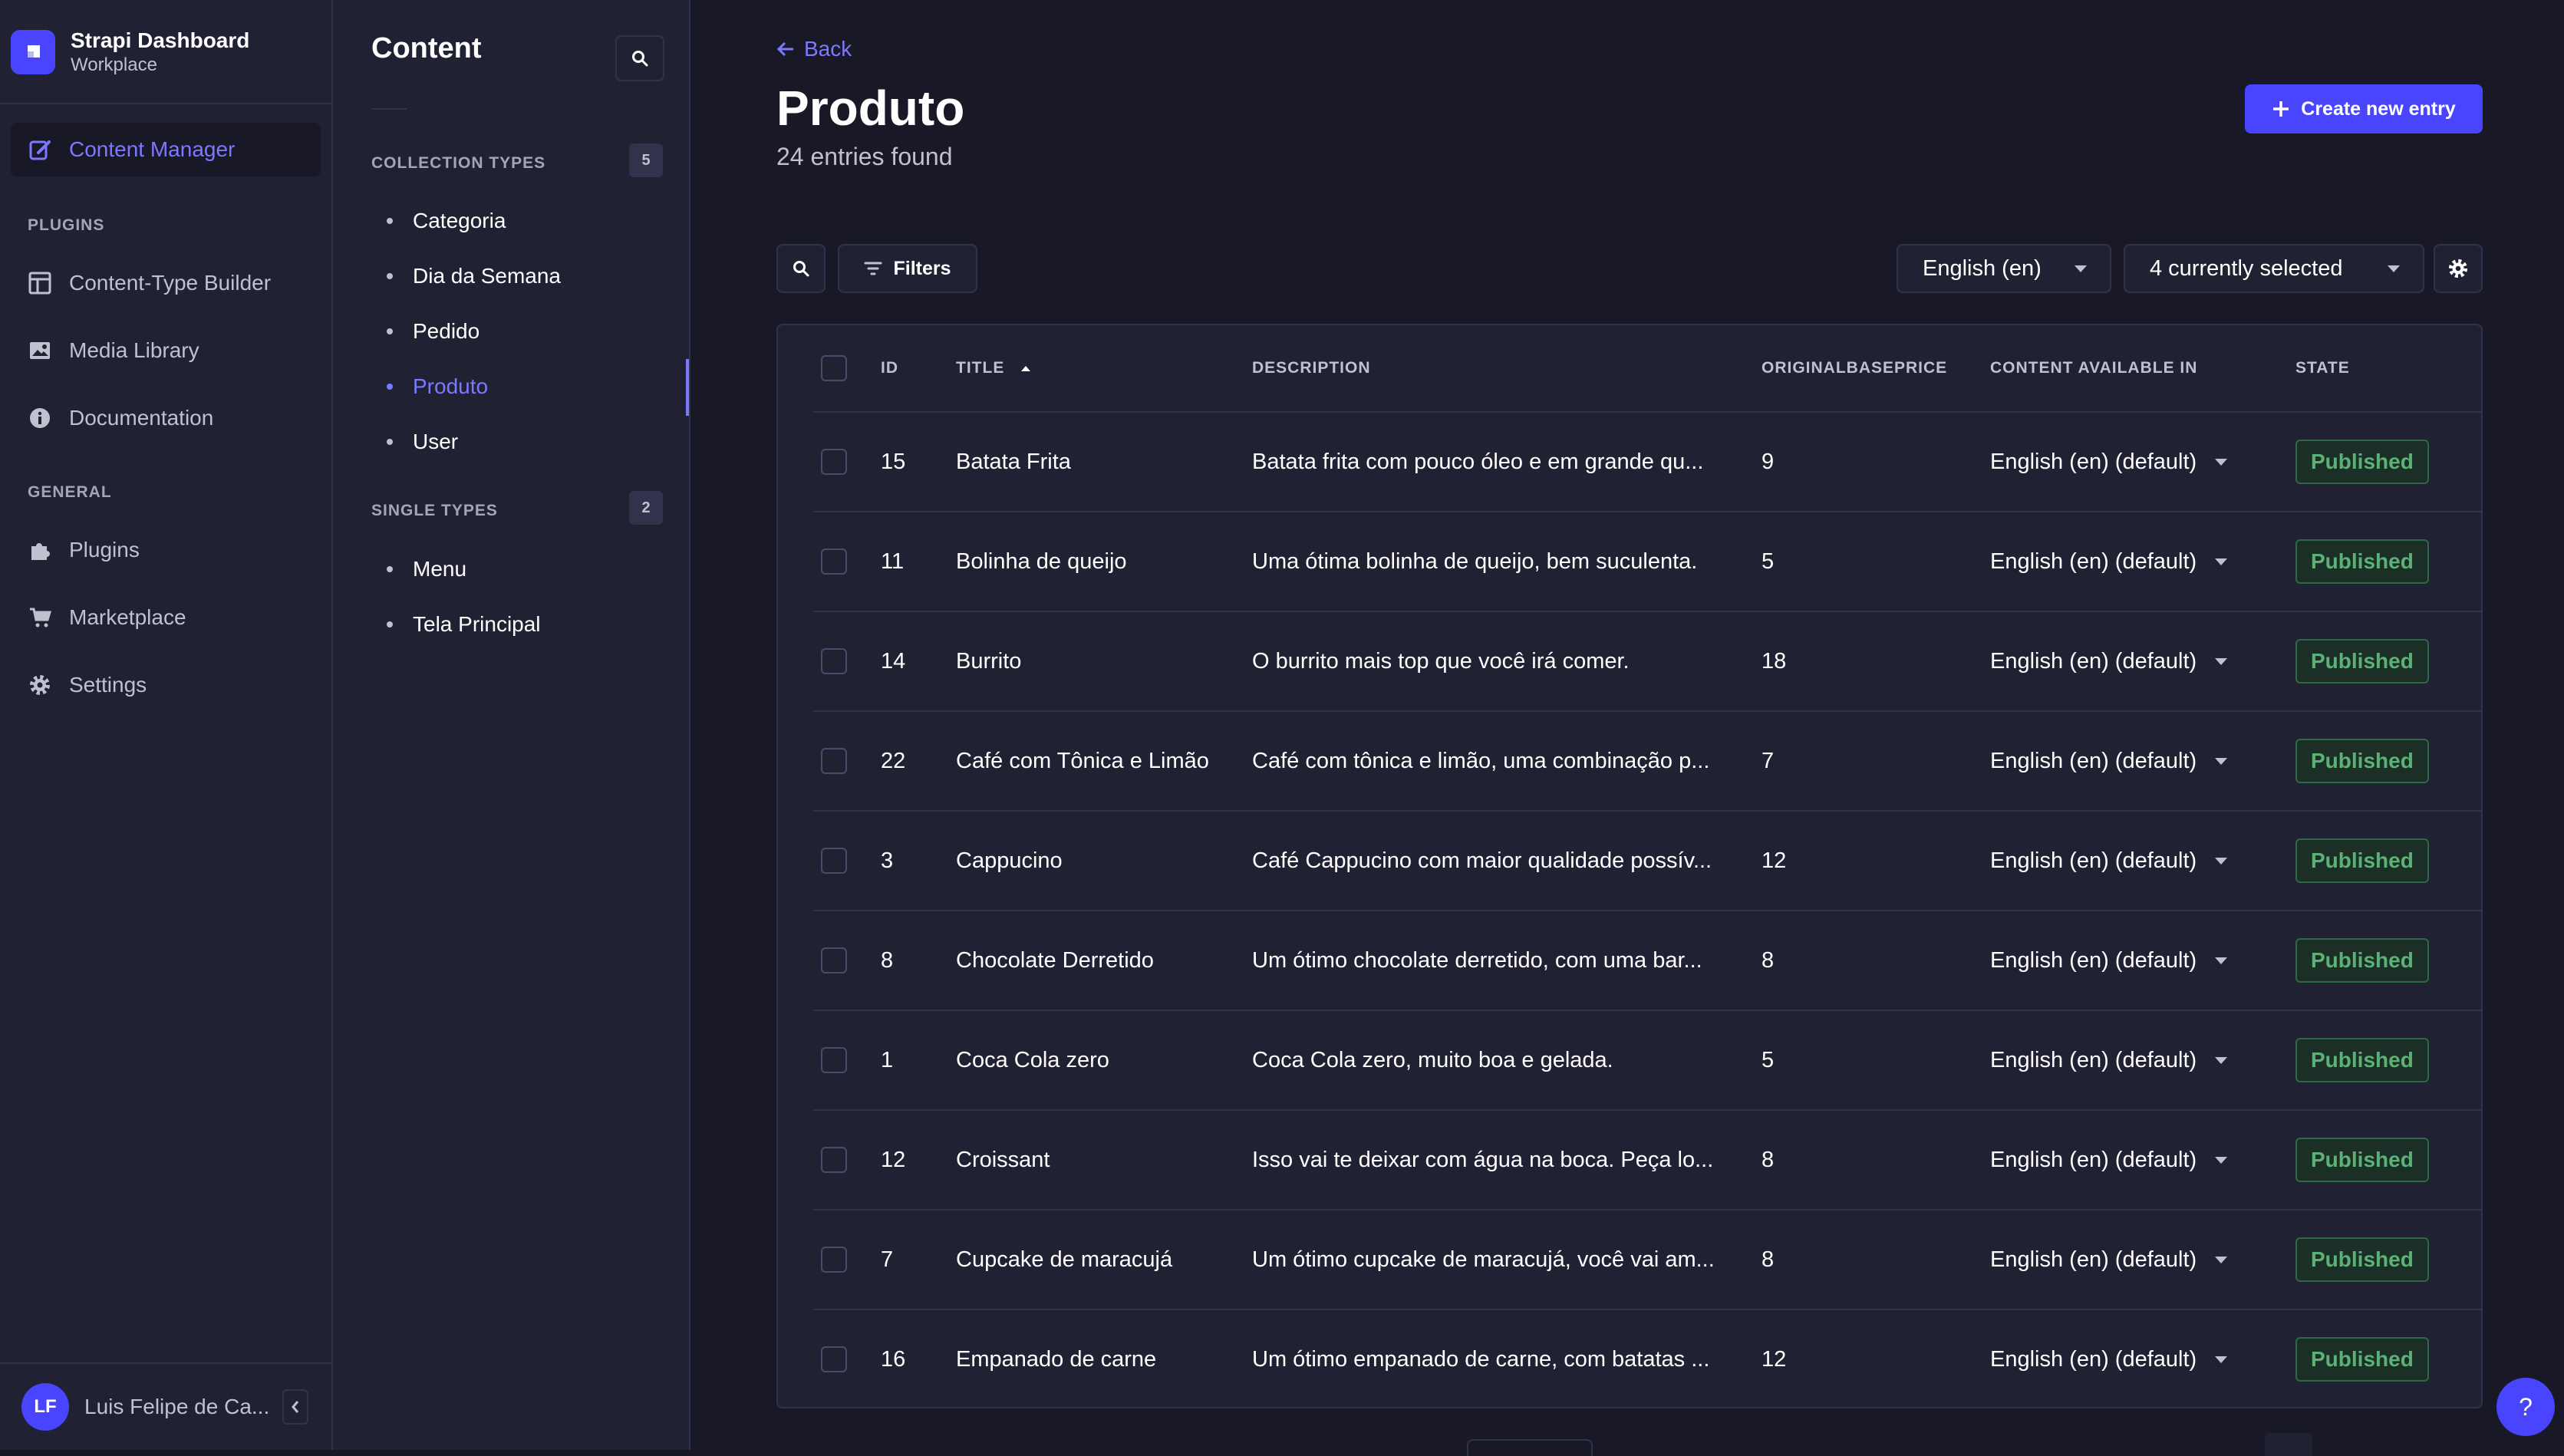 The height and width of the screenshot is (1456, 2564). What do you see at coordinates (166, 617) in the screenshot?
I see `nav-item-marketplace: Marketplace` at bounding box center [166, 617].